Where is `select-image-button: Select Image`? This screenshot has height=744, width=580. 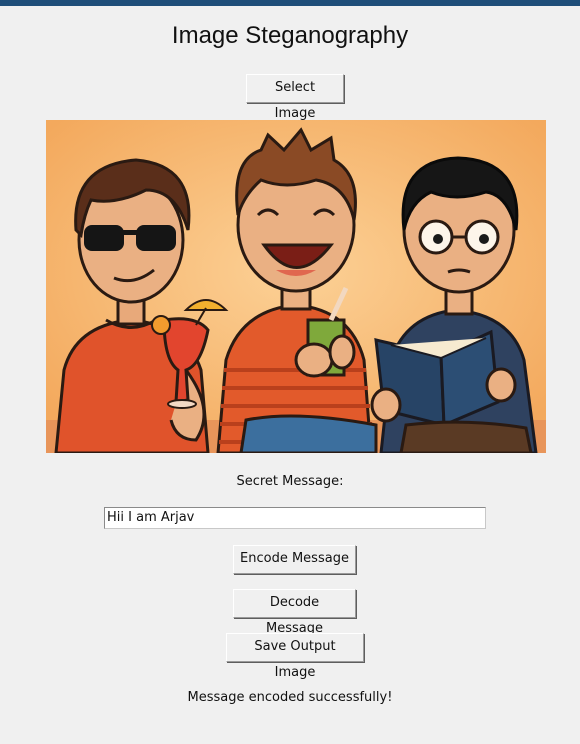 select-image-button: Select Image is located at coordinates (295, 97).